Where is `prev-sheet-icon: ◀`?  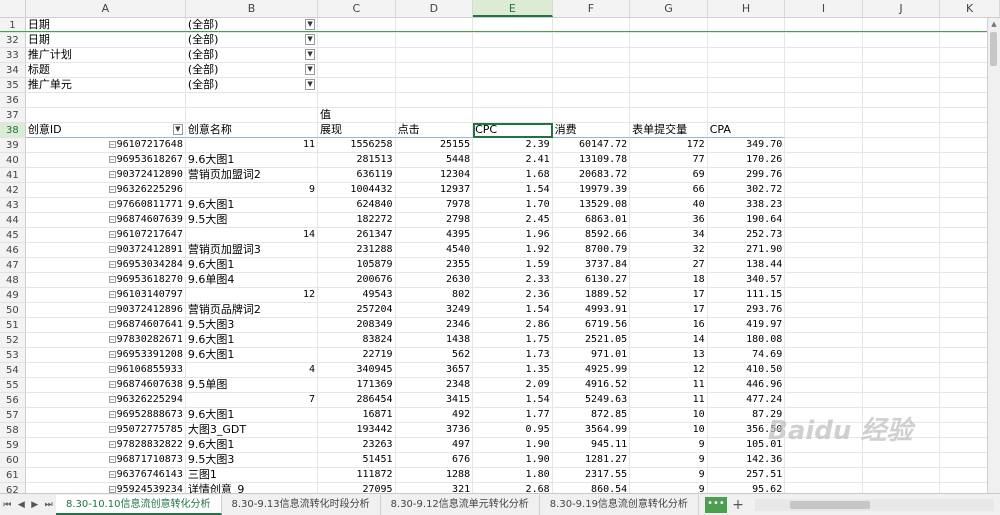
prev-sheet-icon: ◀ is located at coordinates (21, 505).